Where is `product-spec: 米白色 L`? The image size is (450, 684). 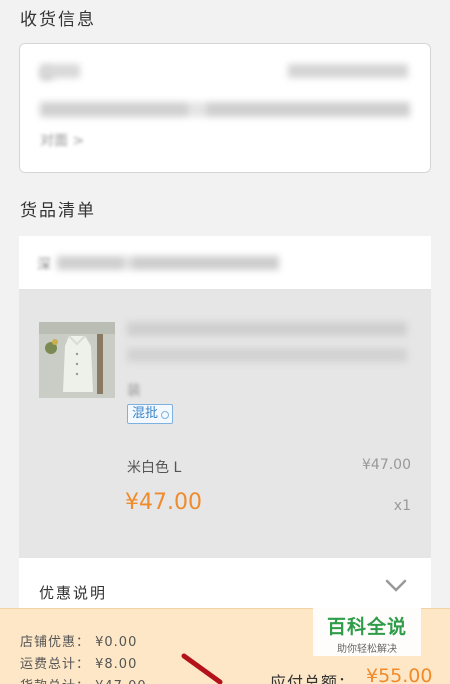
product-spec: 米白色 L is located at coordinates (154, 468).